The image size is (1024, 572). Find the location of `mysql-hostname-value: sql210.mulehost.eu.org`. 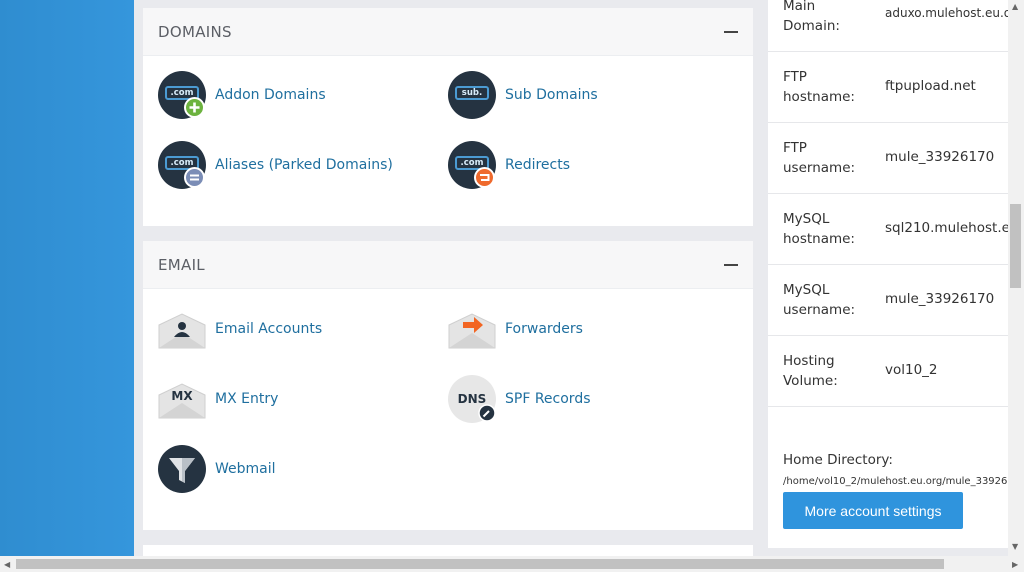

mysql-hostname-value: sql210.mulehost.eu.org is located at coordinates (946, 228).